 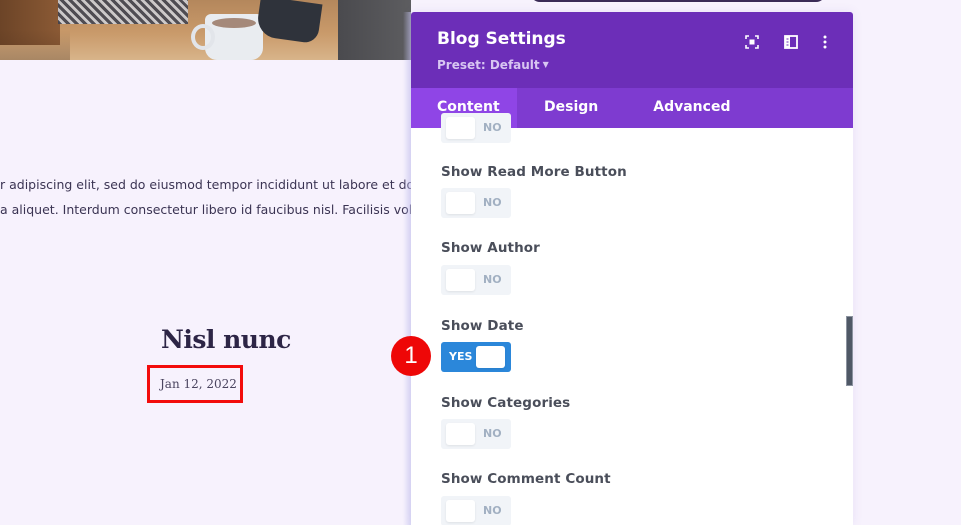 I want to click on focus-mode-icon, so click(x=752, y=42).